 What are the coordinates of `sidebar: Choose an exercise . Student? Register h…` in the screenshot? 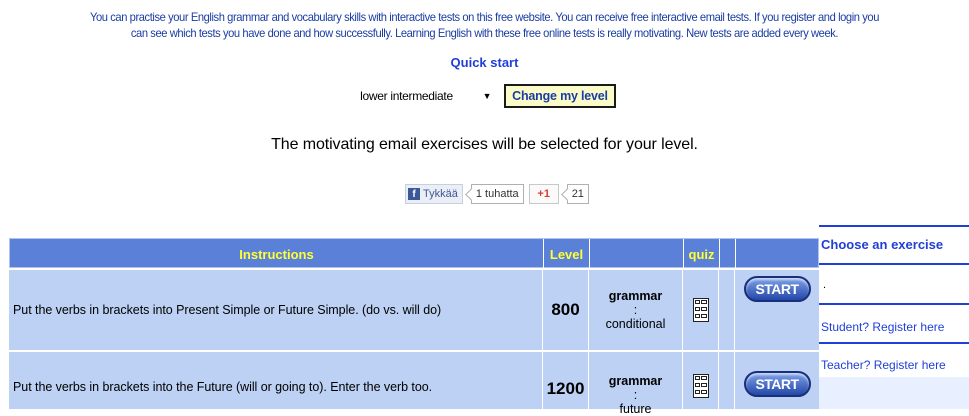 It's located at (894, 317).